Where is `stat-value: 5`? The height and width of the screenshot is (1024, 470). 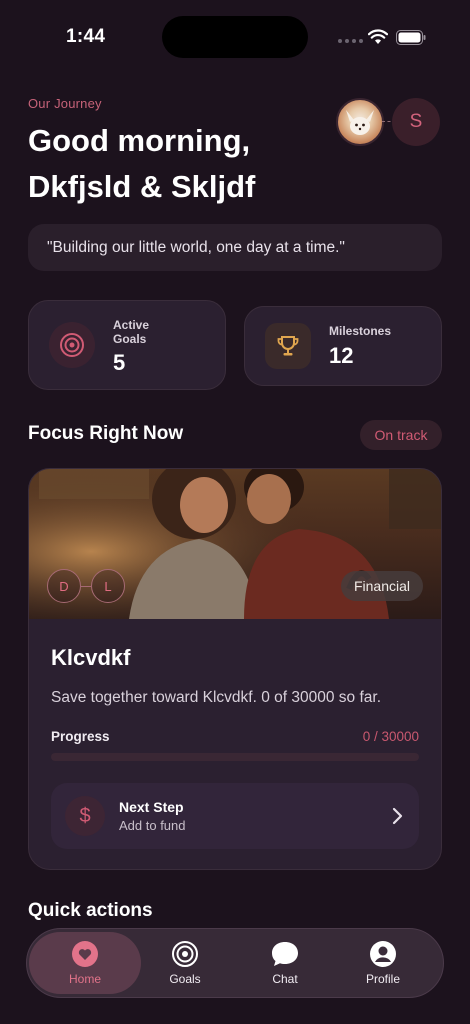
stat-value: 5 is located at coordinates (119, 362).